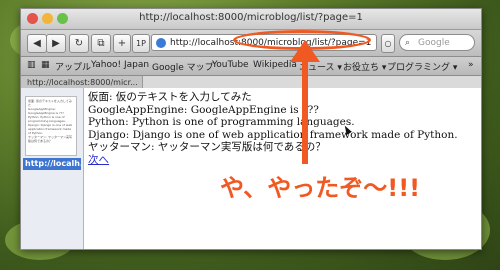  I want to click on bookmark-item: YouTube, so click(230, 65).